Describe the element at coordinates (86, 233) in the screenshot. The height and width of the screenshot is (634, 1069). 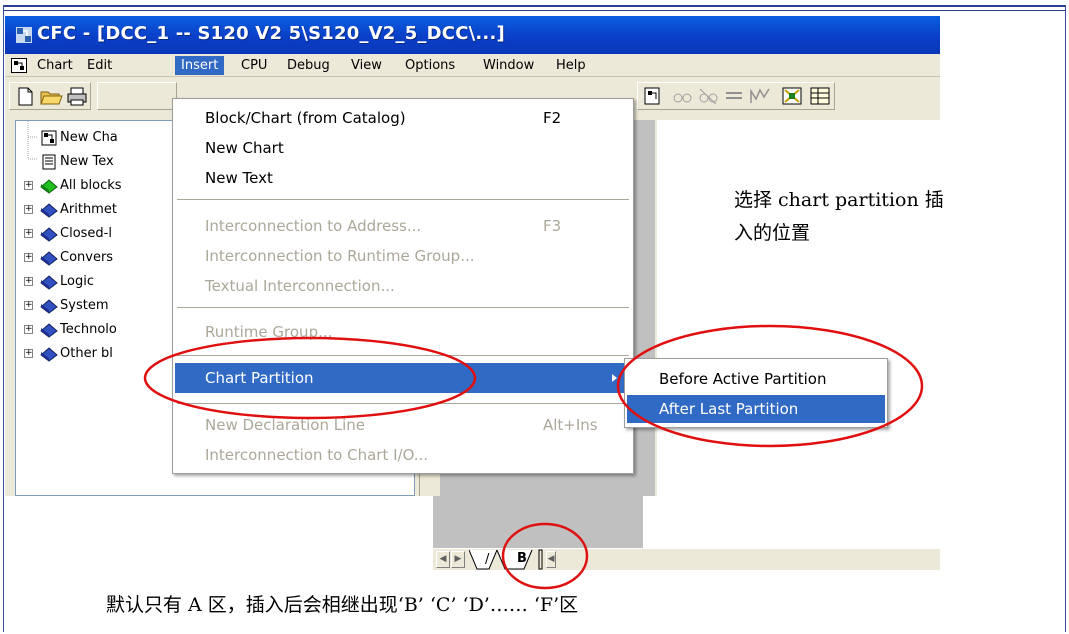
I see `tree-item-label: Closed-l` at that location.